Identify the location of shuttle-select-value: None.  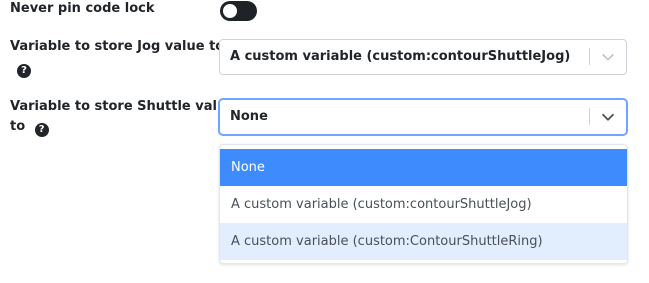
(249, 116).